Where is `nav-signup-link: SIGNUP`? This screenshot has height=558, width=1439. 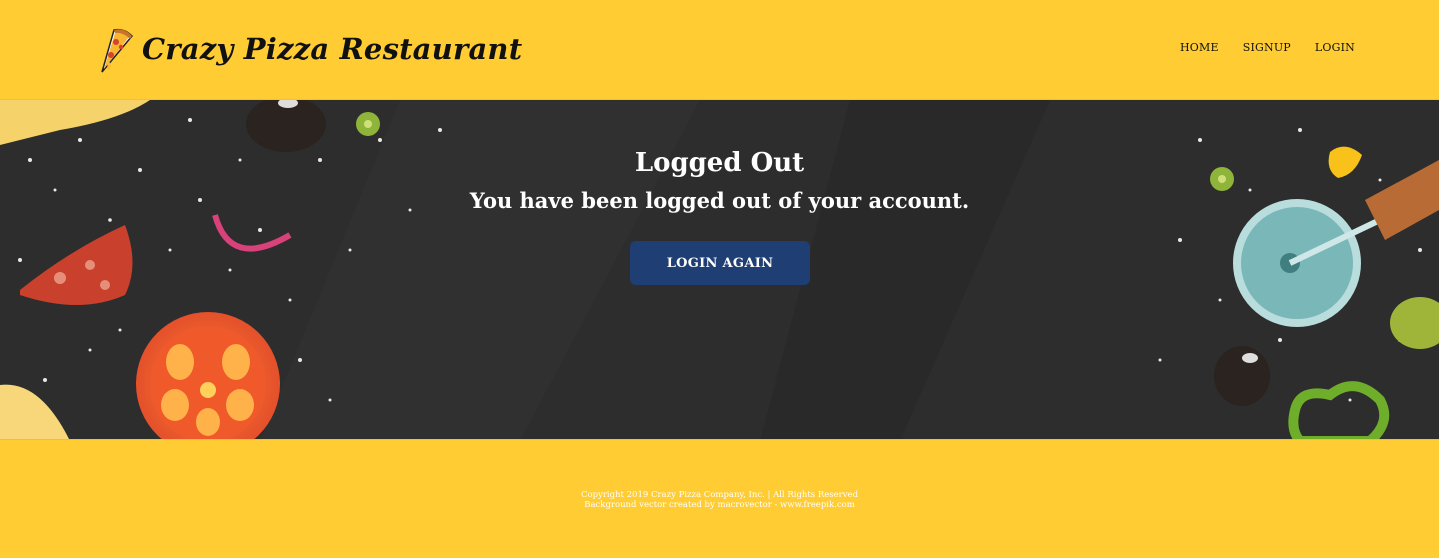
nav-signup-link: SIGNUP is located at coordinates (1267, 47).